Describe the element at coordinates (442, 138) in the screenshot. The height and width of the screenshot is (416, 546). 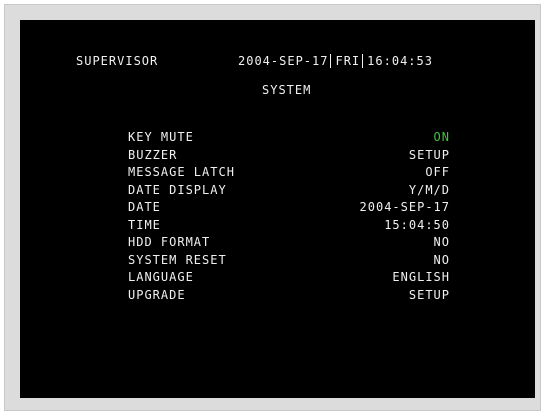
I see `menu-item-value: ON` at that location.